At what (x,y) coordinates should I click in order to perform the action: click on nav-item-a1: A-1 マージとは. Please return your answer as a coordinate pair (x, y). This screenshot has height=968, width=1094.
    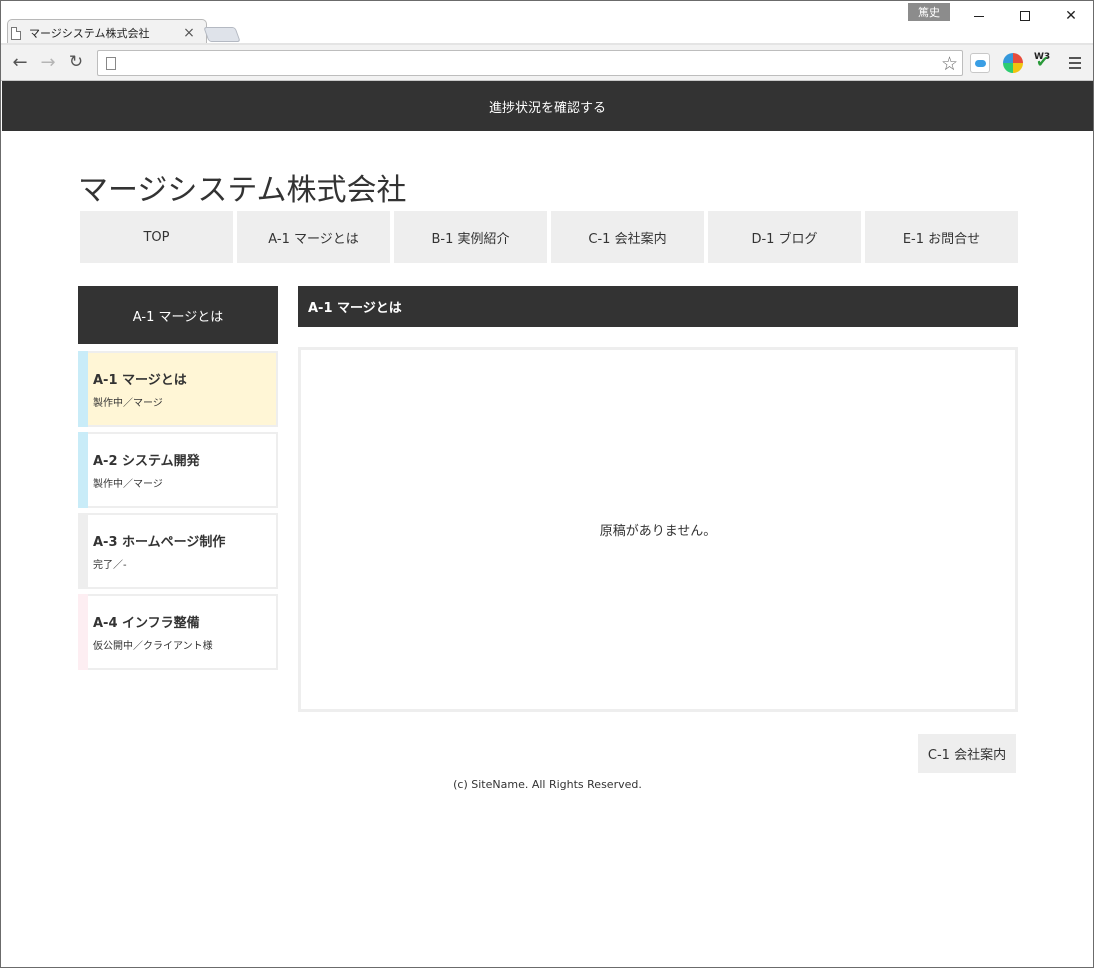
    Looking at the image, I should click on (313, 237).